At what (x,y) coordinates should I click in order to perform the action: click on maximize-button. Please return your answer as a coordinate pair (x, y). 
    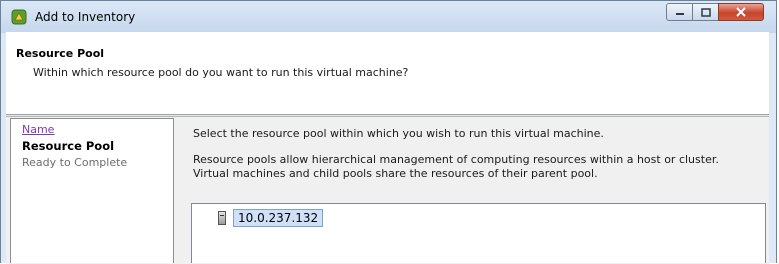
    Looking at the image, I should click on (705, 12).